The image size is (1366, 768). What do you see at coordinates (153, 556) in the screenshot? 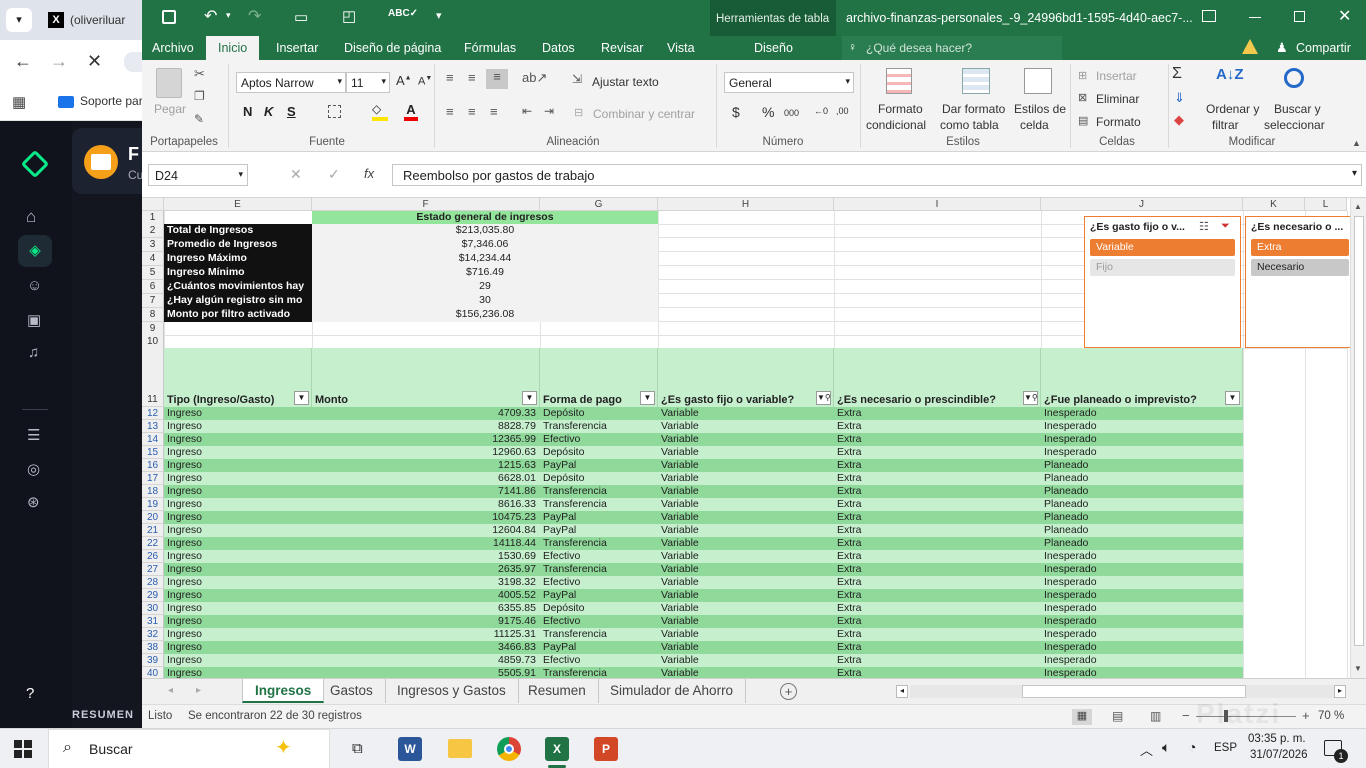
I see `row-header: 26` at bounding box center [153, 556].